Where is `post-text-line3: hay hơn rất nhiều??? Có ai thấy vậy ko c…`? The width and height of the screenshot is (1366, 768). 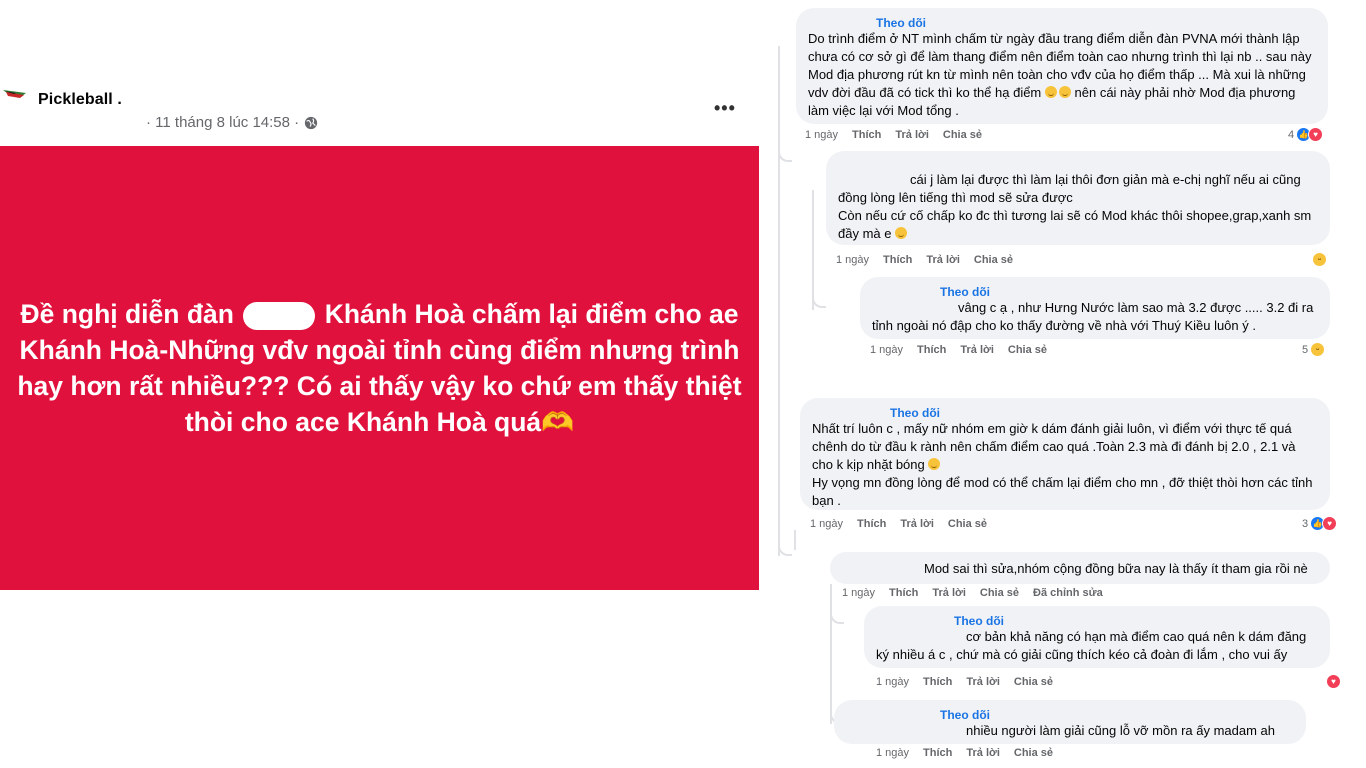
post-text-line3: hay hơn rất nhiều??? Có ai thấy vậy ko c… is located at coordinates (379, 386).